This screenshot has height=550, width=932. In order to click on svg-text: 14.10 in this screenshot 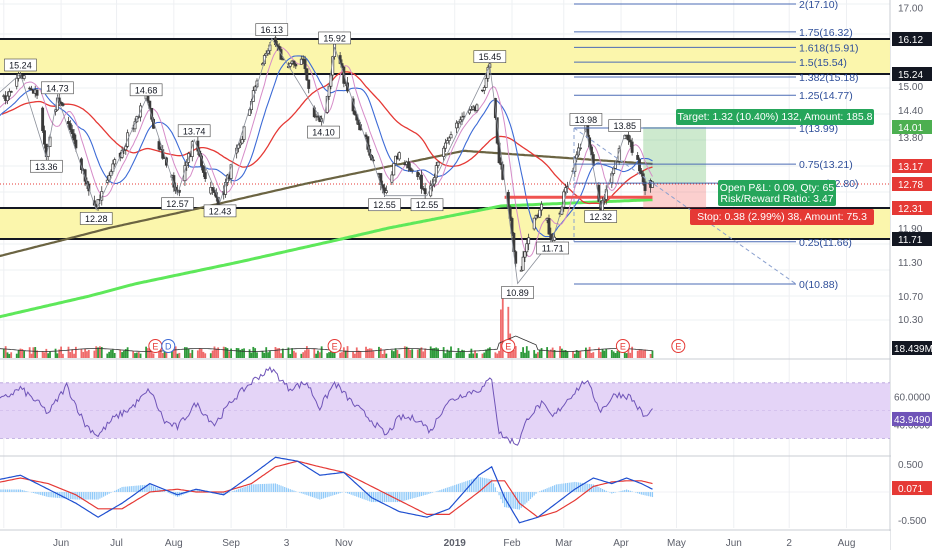, I will do `click(323, 133)`.